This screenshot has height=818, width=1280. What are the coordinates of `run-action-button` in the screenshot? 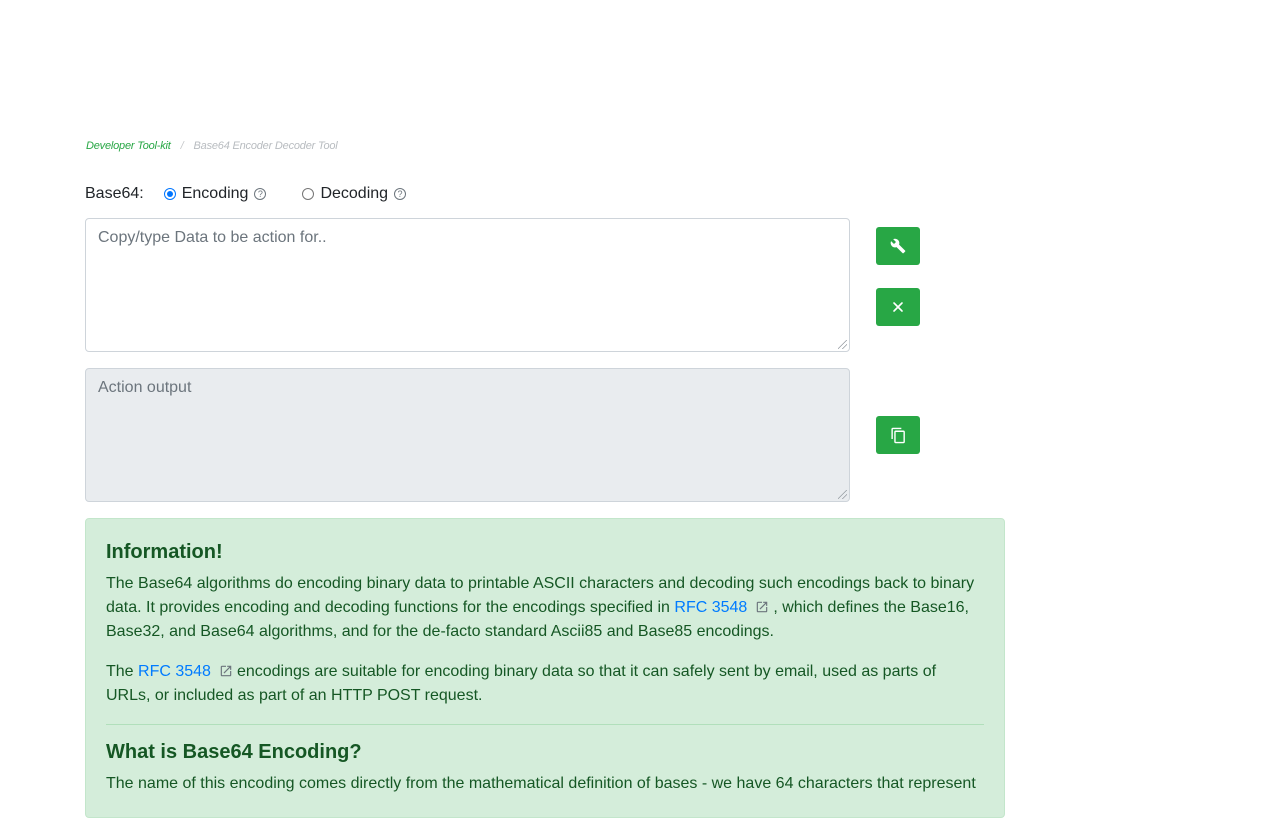 It's located at (898, 246).